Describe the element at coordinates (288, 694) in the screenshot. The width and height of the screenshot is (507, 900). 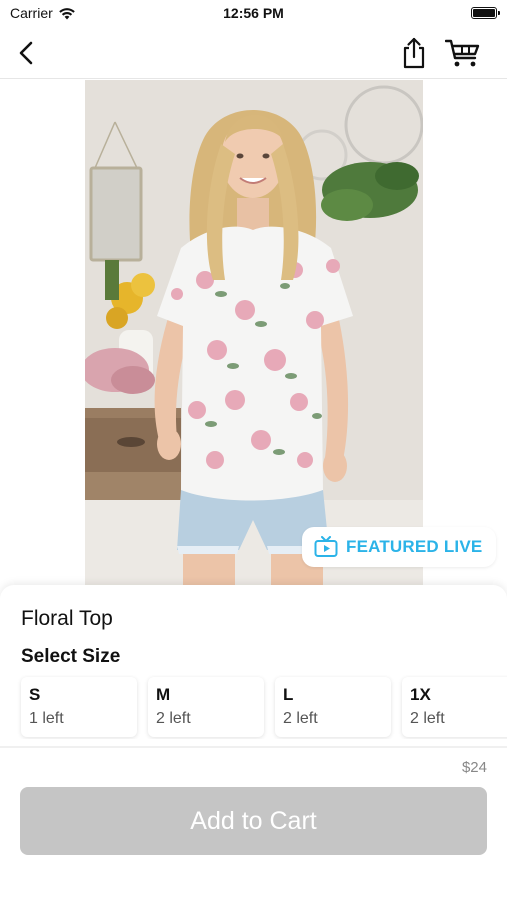
I see `size-name: L` at that location.